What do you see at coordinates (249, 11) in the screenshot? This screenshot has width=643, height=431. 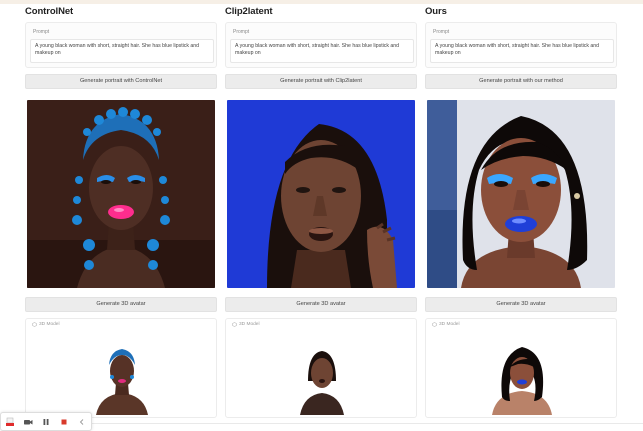 I see `column-title: Clip2latent` at bounding box center [249, 11].